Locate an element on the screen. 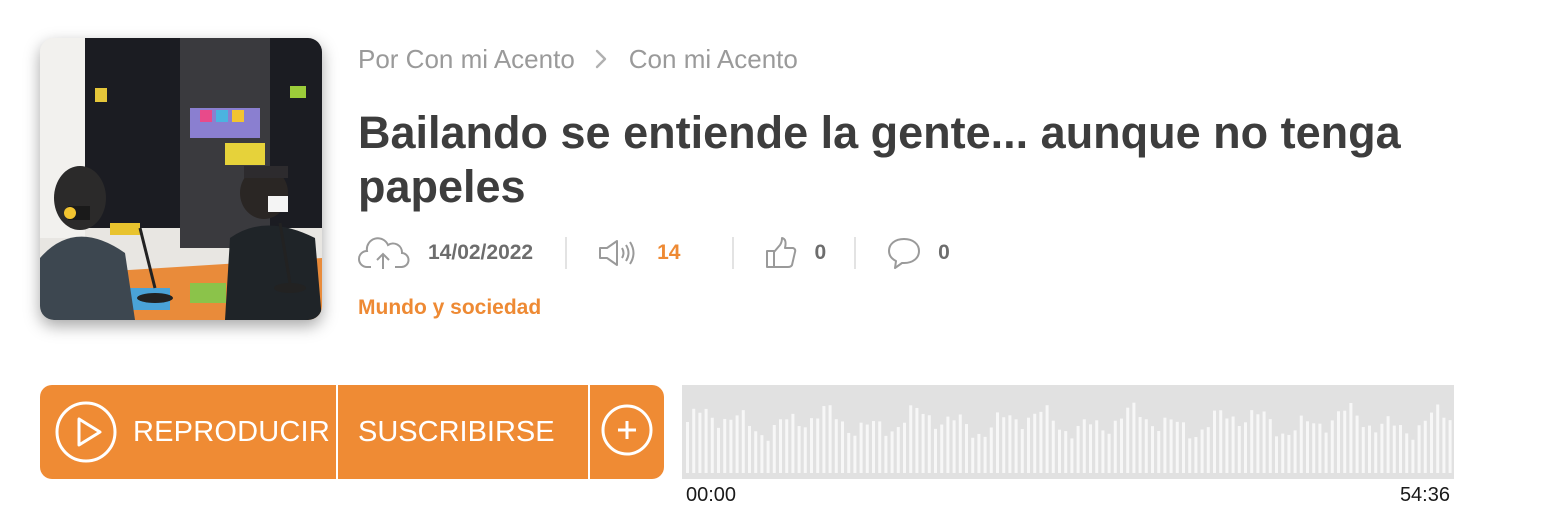 This screenshot has height=530, width=1550. add-to-list-button is located at coordinates (627, 432).